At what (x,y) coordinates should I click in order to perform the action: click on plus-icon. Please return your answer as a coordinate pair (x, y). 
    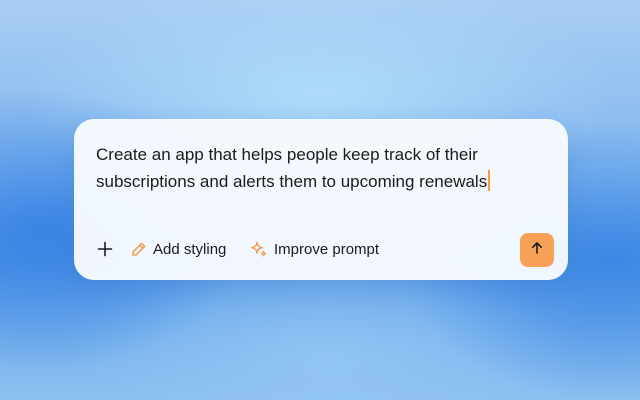
    Looking at the image, I should click on (105, 249).